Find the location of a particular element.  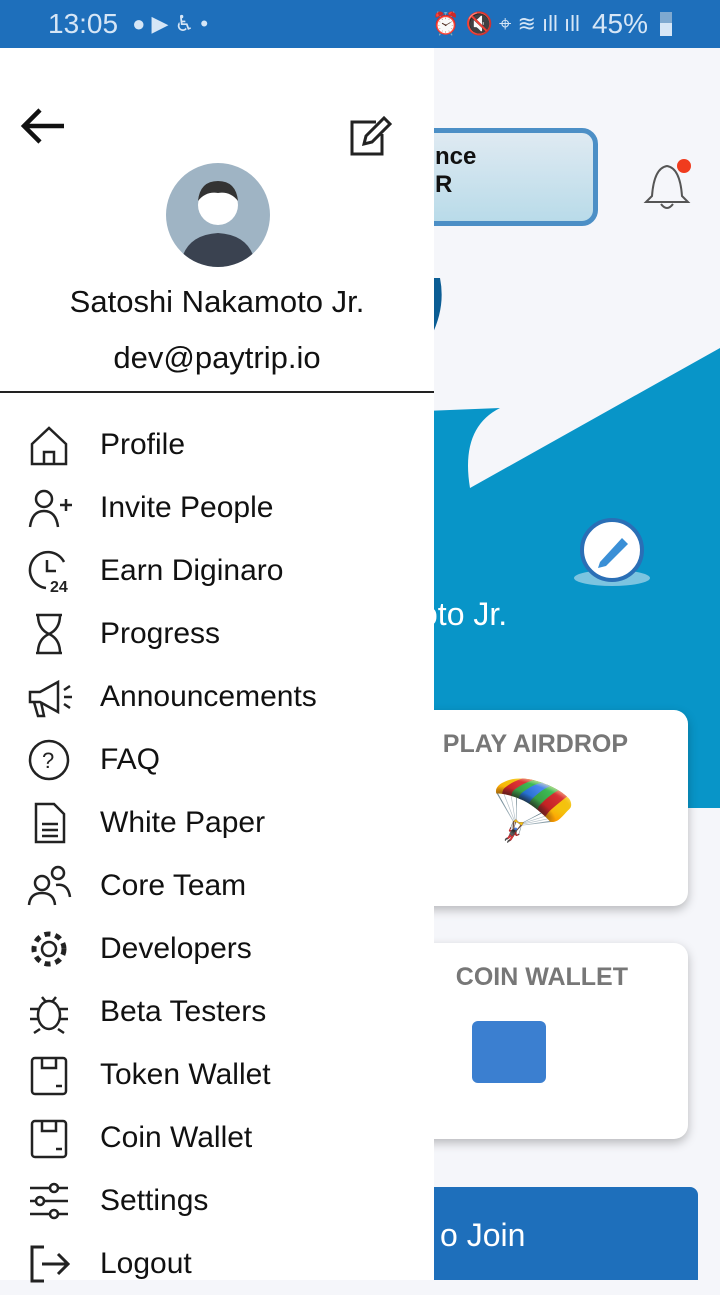

bug-icon is located at coordinates (49, 1014).